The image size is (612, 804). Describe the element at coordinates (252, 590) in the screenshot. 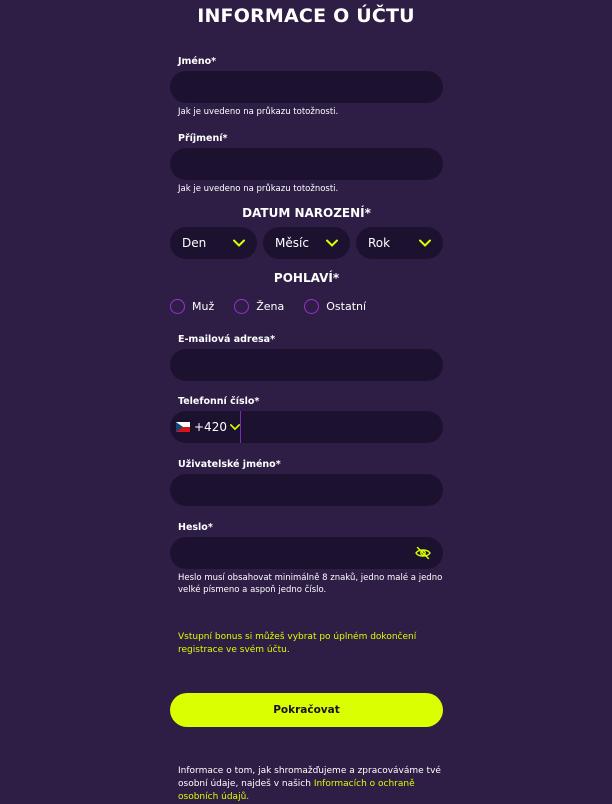

I see `password-hint-line: velké písmeno a aspoň jedno číslo.` at that location.